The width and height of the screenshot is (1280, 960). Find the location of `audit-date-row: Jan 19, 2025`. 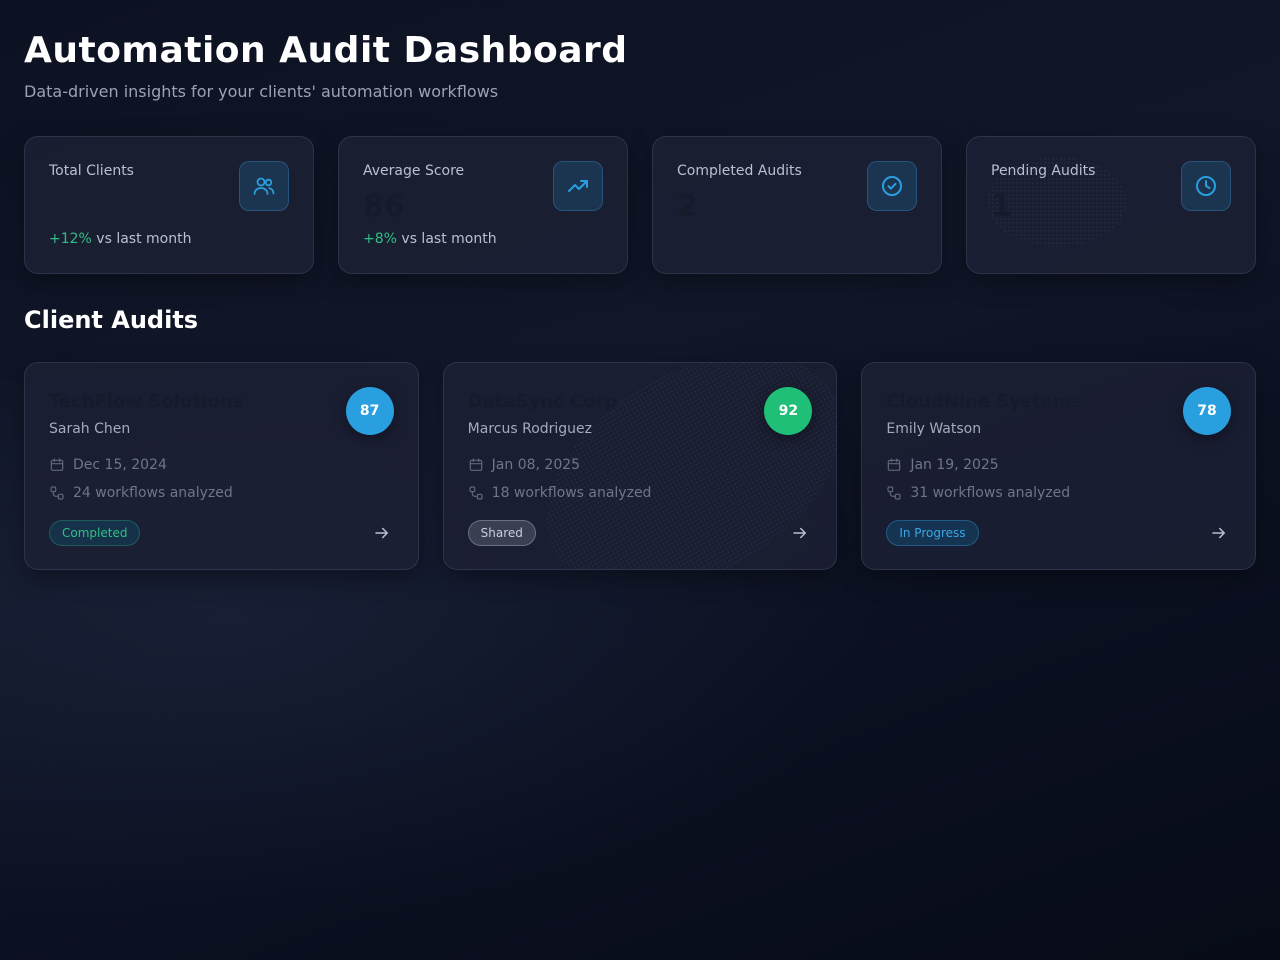

audit-date-row: Jan 19, 2025 is located at coordinates (942, 465).